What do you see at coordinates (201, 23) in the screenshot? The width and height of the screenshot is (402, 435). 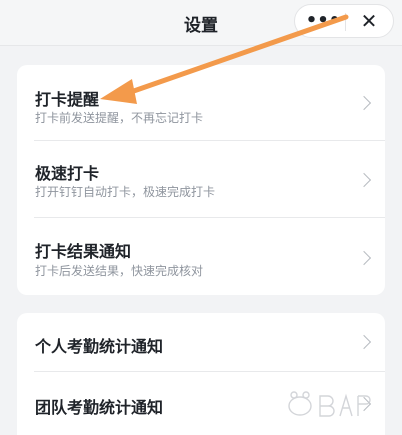 I see `navigation-bar: 设置 ••• ✕` at bounding box center [201, 23].